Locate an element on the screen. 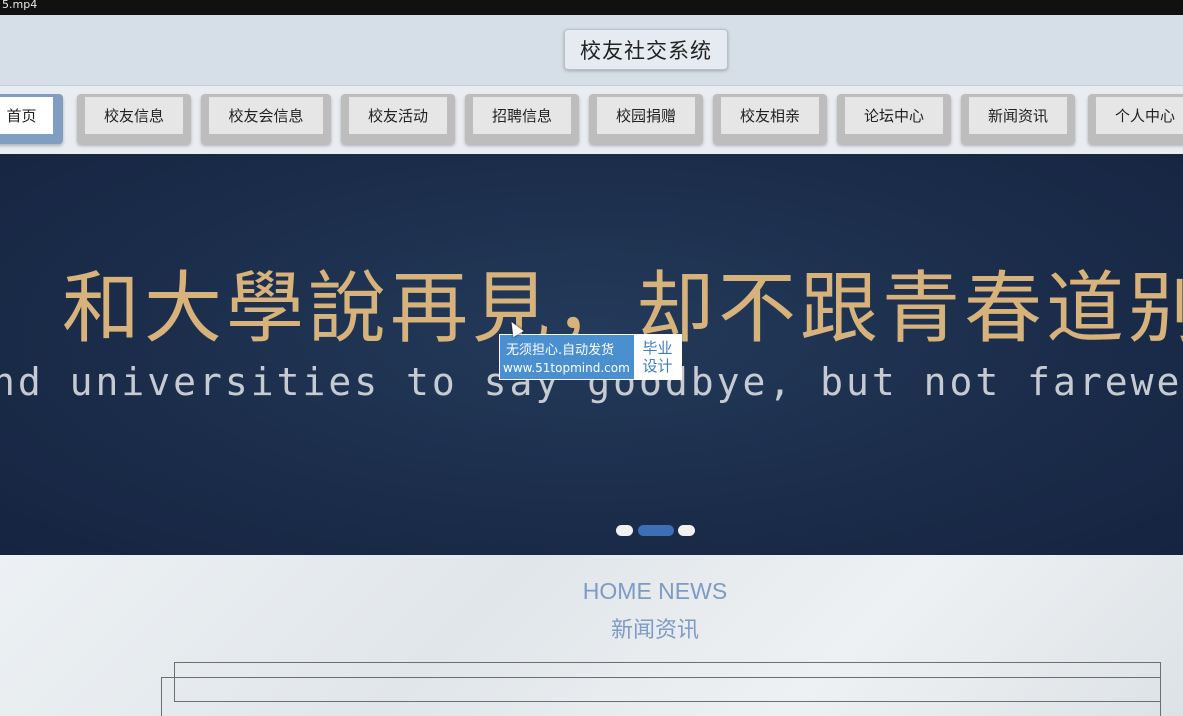  nav-item-label: 个人中心 is located at coordinates (1139, 115).